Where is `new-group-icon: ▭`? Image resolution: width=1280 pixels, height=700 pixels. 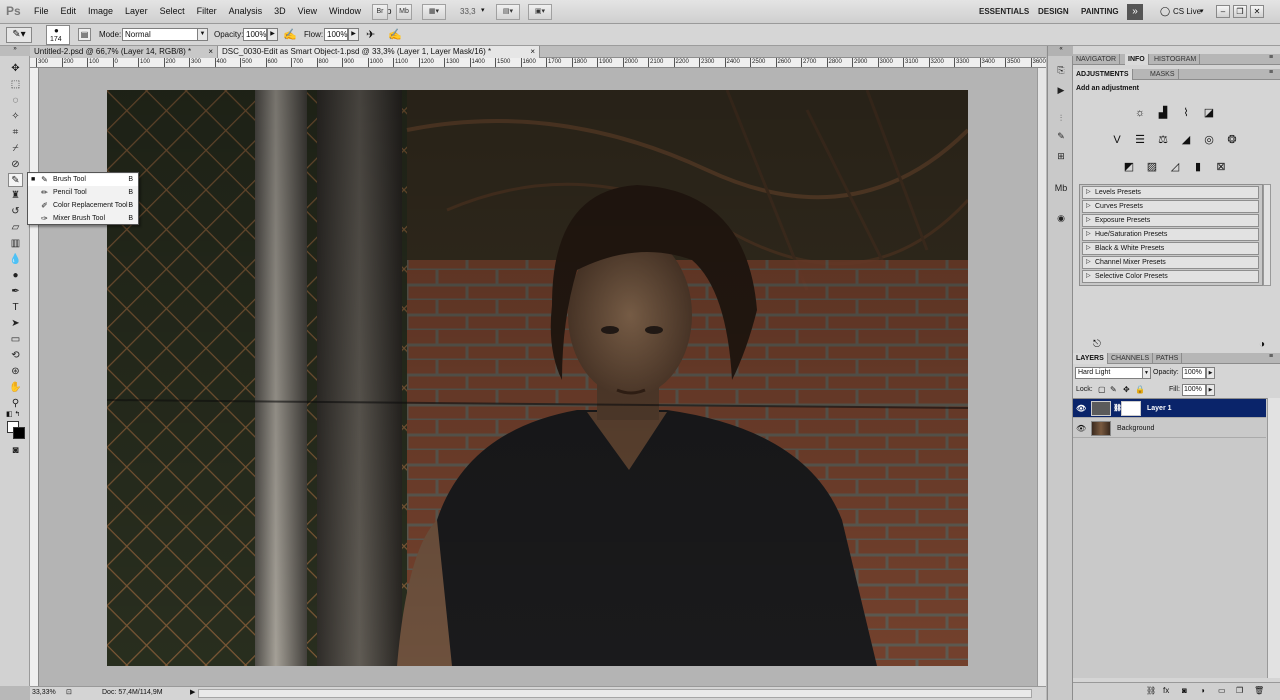
new-group-icon: ▭ is located at coordinates (1222, 690).